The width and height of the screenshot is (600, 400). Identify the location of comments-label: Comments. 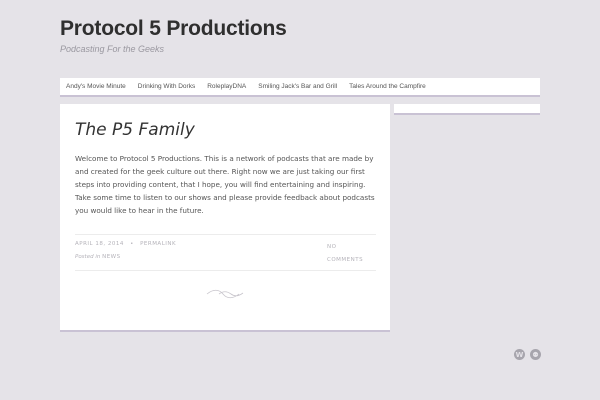
(345, 260).